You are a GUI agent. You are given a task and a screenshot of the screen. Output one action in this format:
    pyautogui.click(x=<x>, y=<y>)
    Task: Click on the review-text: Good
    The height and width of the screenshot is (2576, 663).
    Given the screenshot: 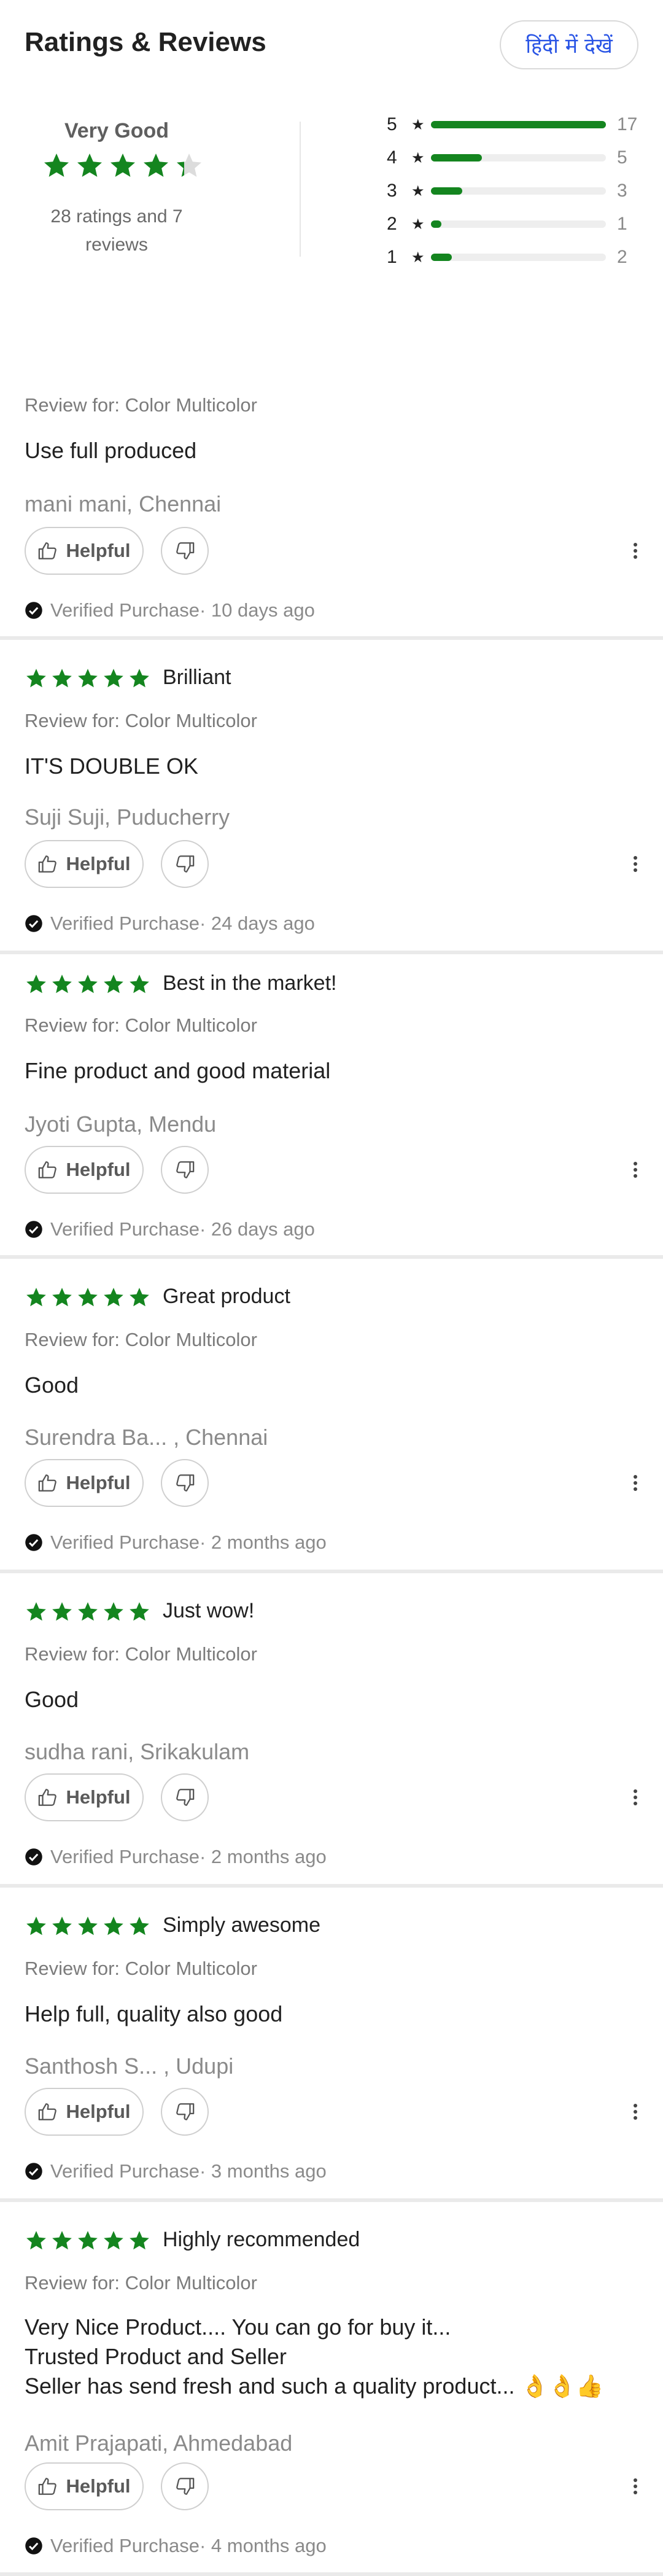 What is the action you would take?
    pyautogui.click(x=52, y=1699)
    